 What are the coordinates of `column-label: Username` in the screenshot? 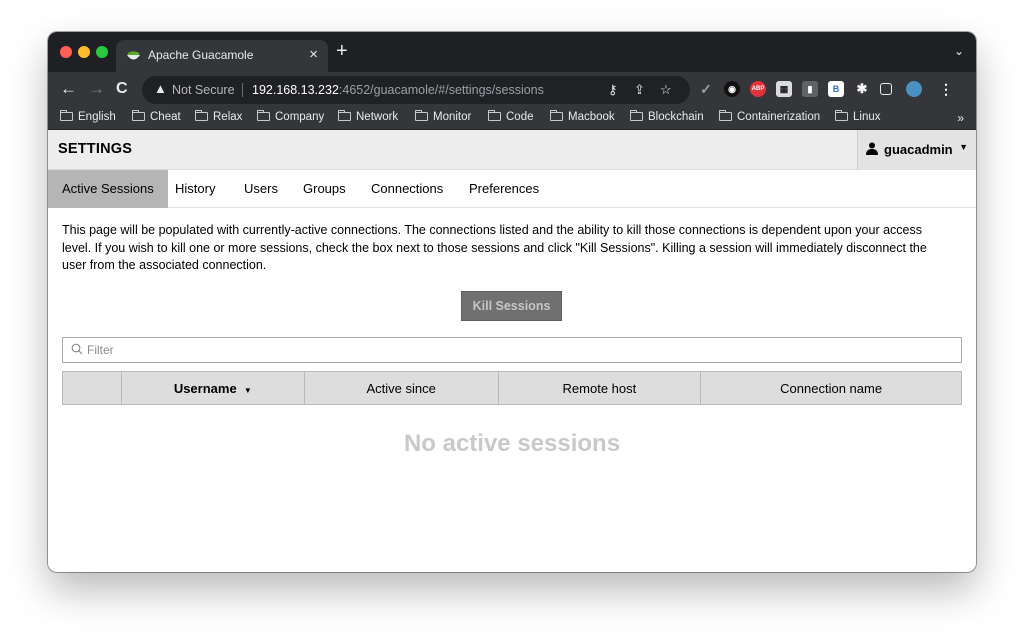 It's located at (205, 388).